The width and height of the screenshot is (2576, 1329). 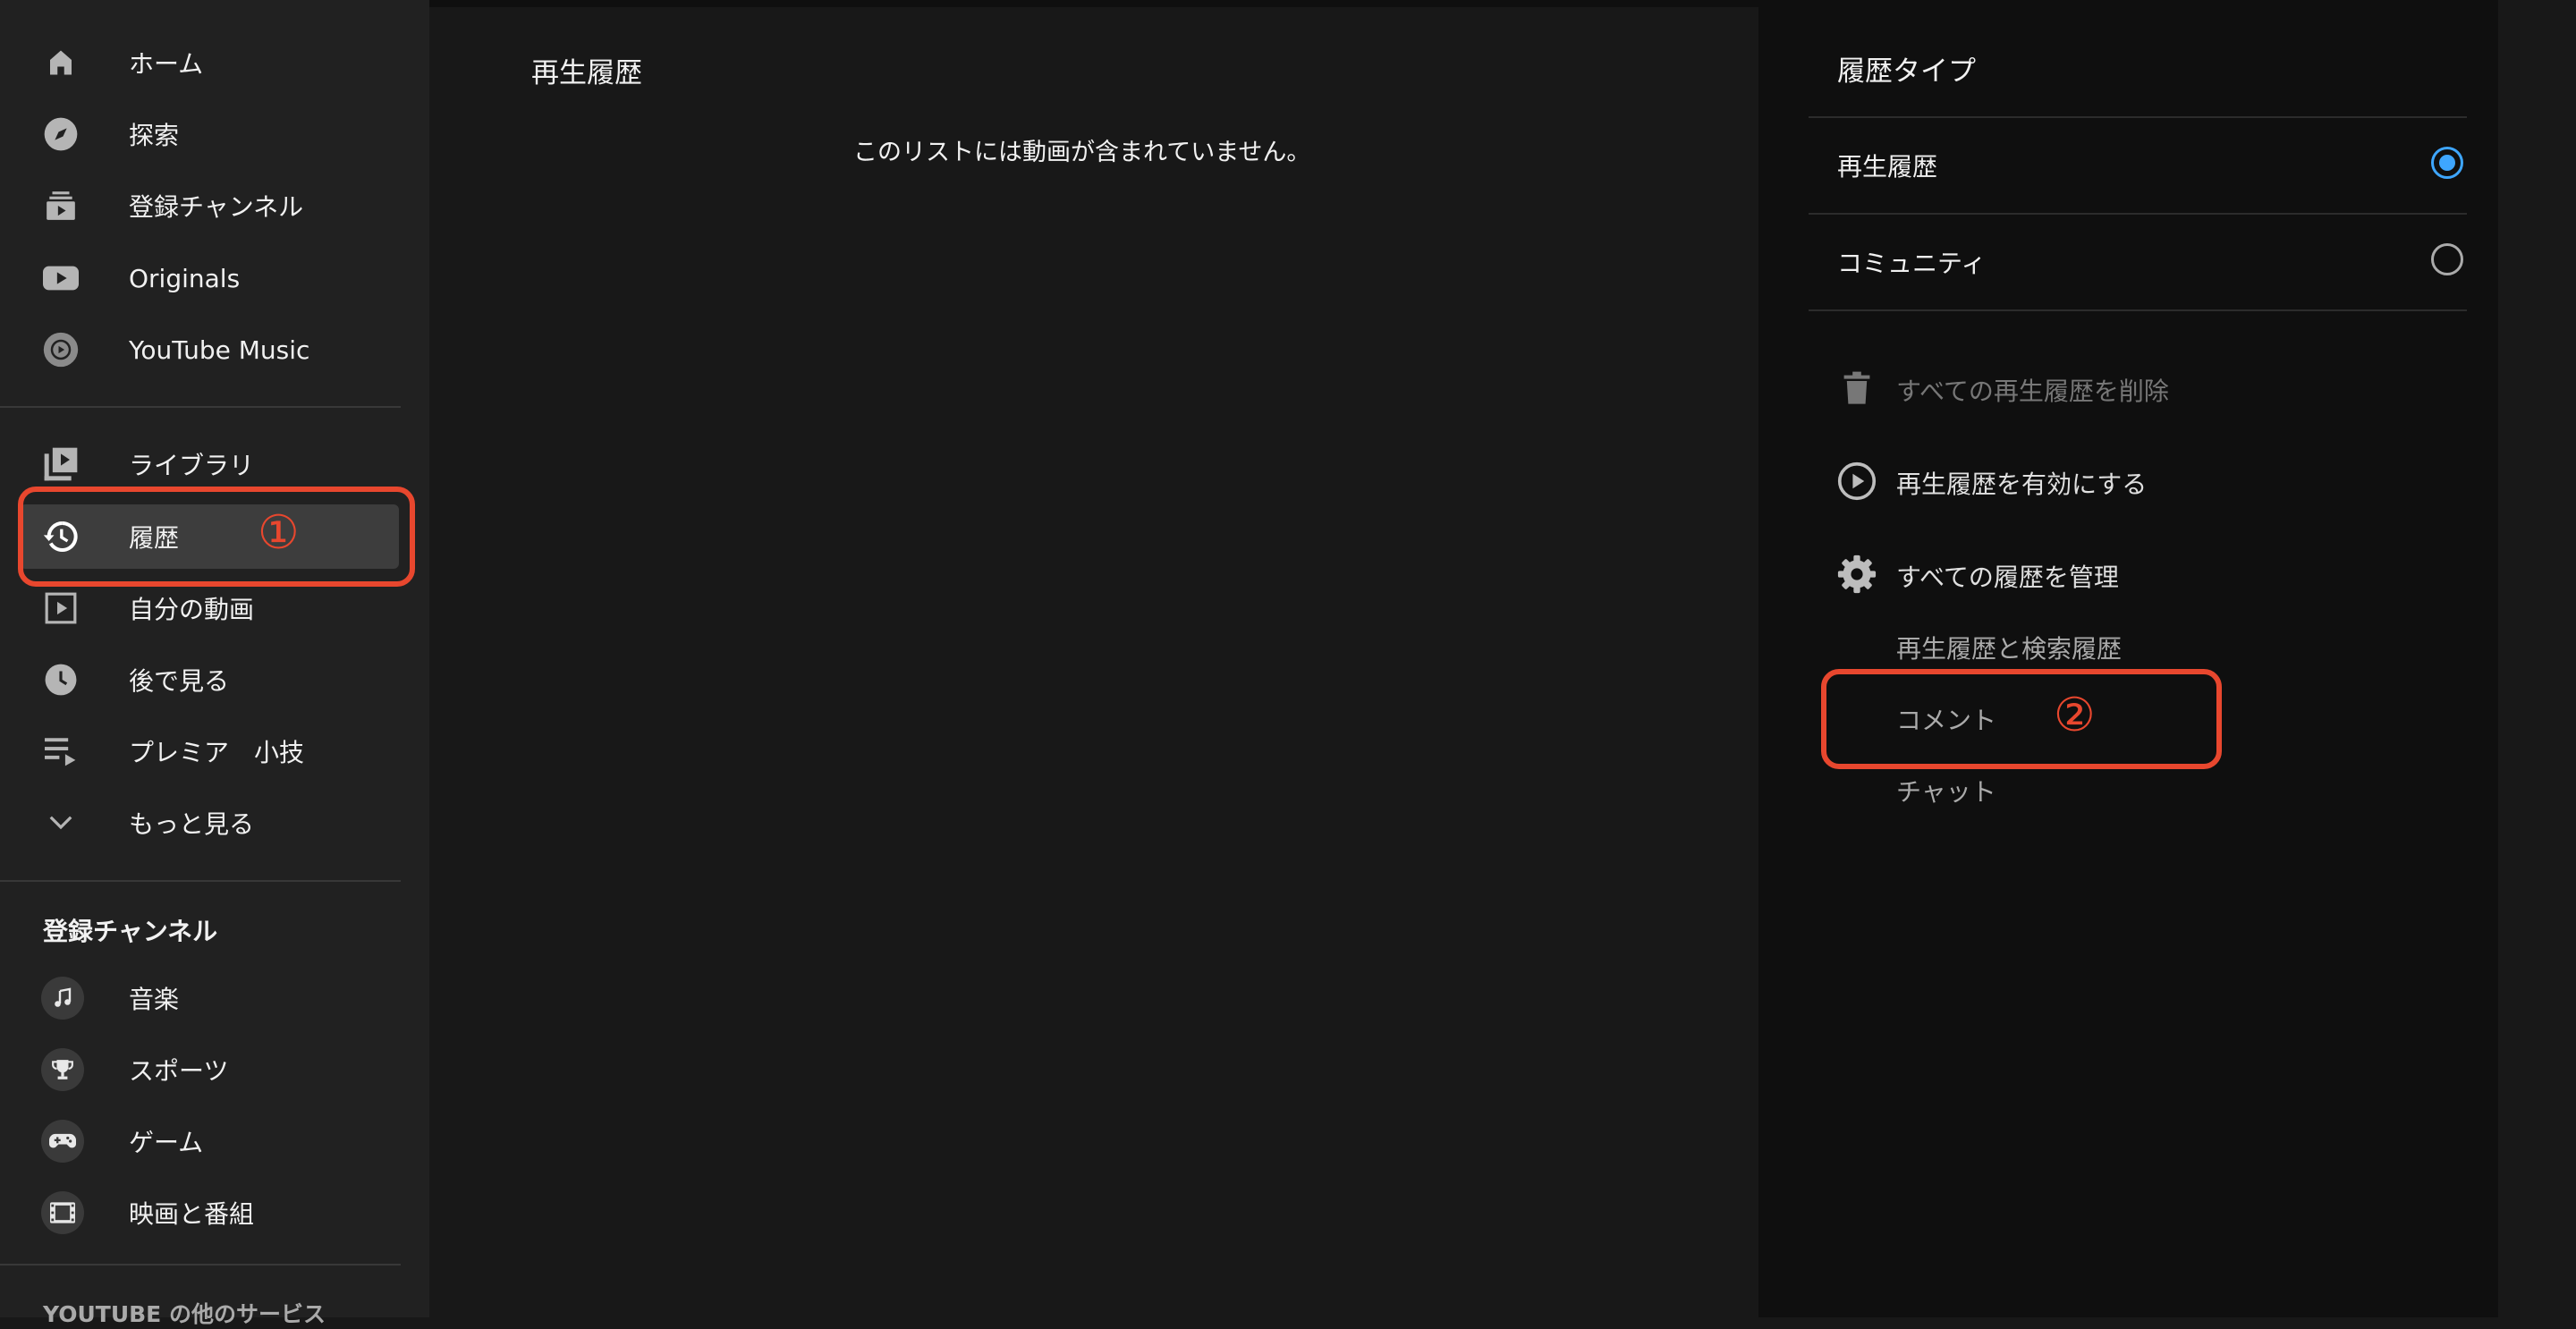 I want to click on channel-item-sports: スポーツ, so click(x=209, y=1069).